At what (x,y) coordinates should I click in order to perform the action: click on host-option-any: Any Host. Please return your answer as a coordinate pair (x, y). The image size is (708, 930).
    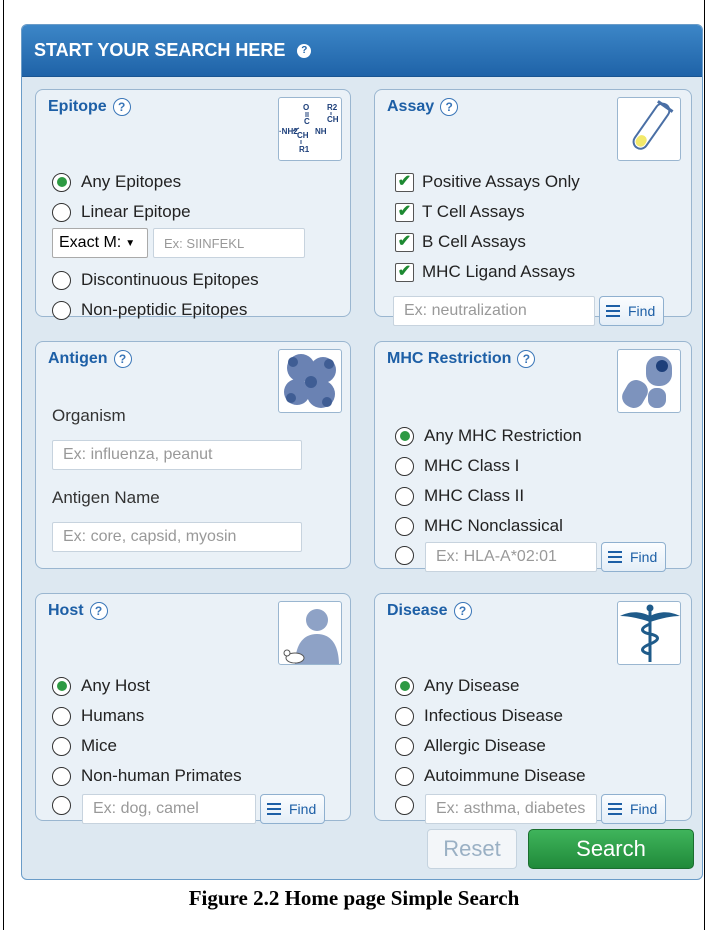
    Looking at the image, I should click on (101, 686).